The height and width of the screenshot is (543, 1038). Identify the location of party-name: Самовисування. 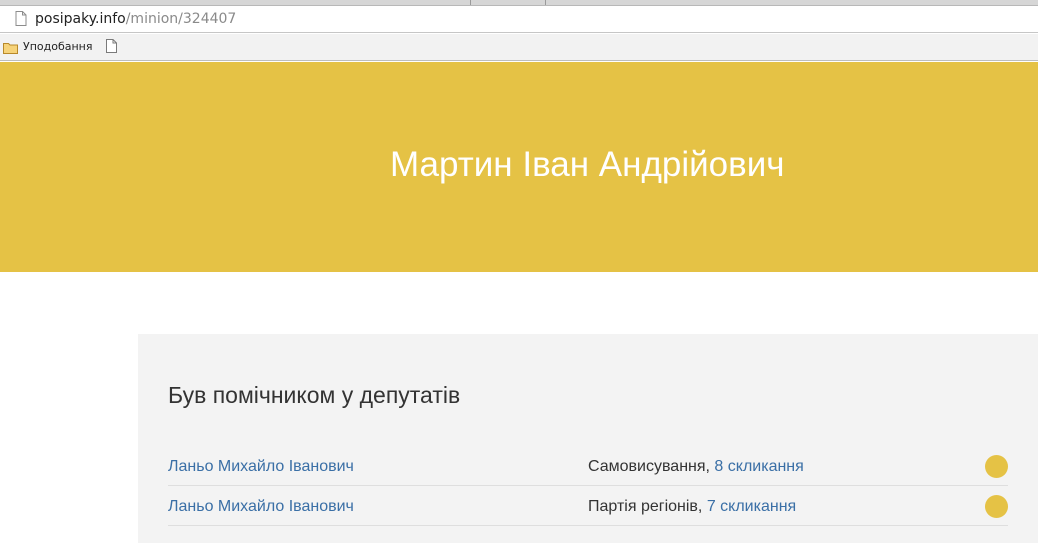
(647, 466).